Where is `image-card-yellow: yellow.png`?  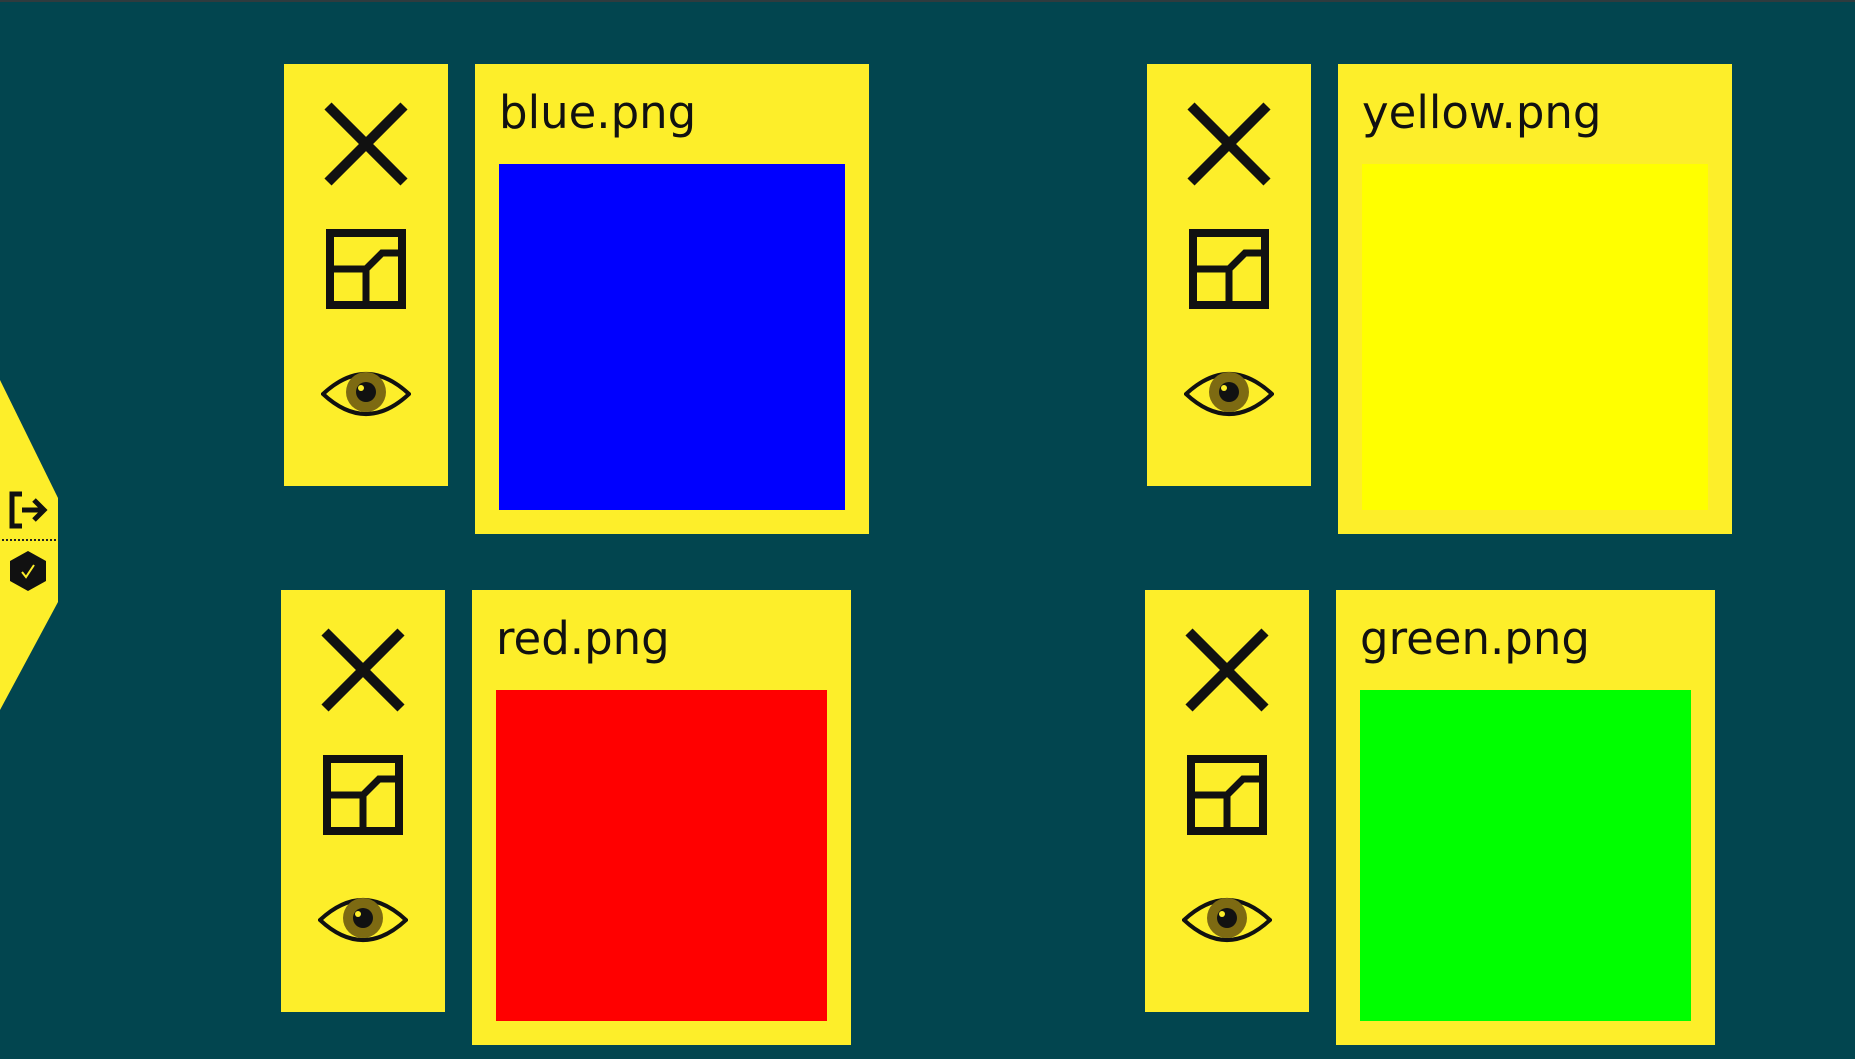 image-card-yellow: yellow.png is located at coordinates (1535, 299).